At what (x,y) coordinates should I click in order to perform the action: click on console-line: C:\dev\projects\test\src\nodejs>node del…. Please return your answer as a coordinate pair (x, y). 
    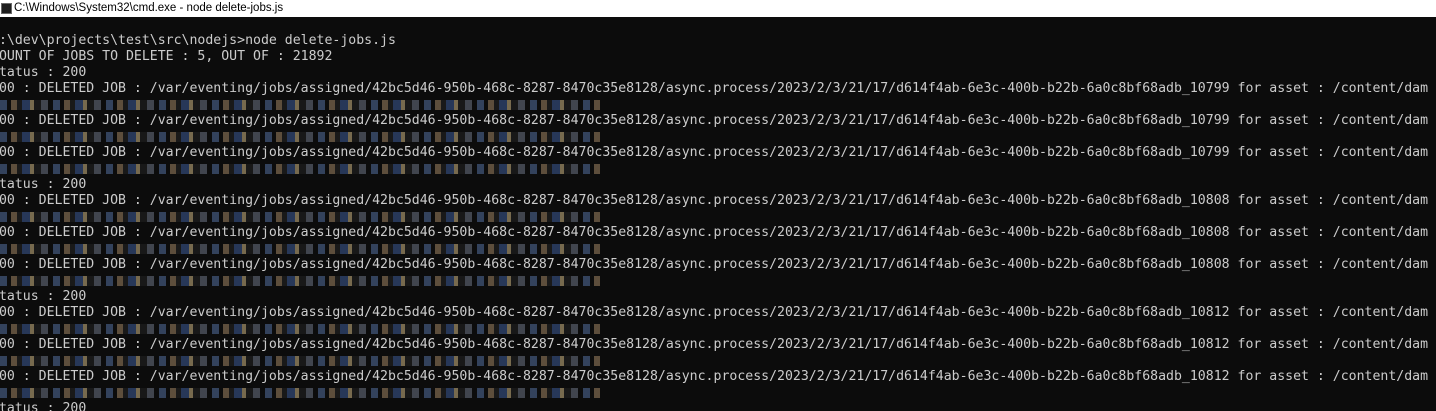
    Looking at the image, I should click on (198, 40).